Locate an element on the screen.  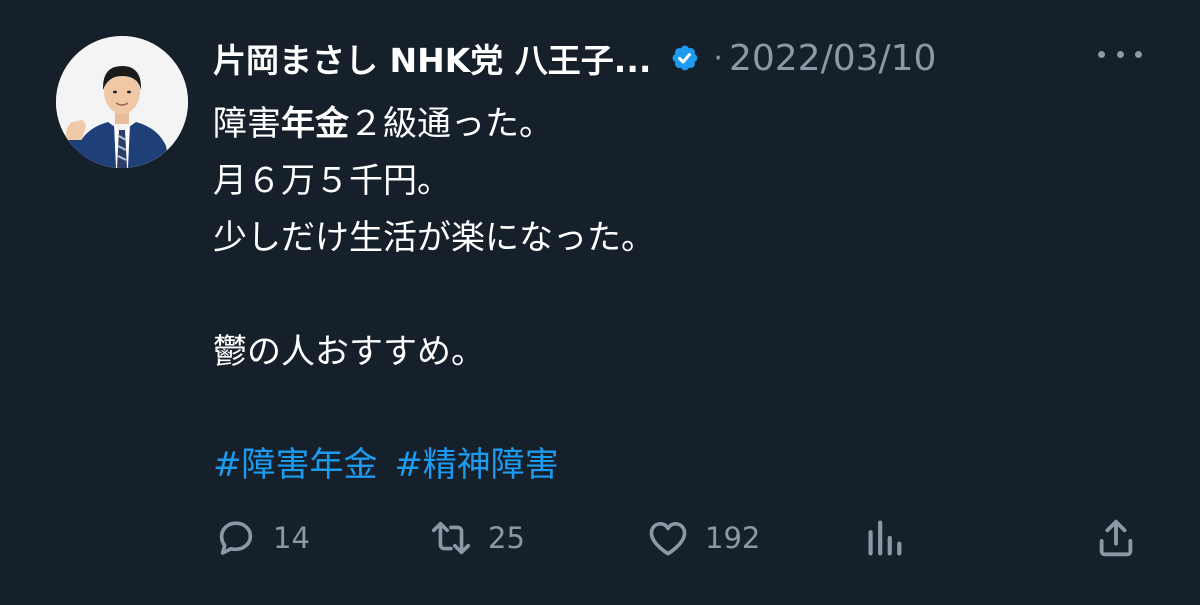
avatar is located at coordinates (122, 102).